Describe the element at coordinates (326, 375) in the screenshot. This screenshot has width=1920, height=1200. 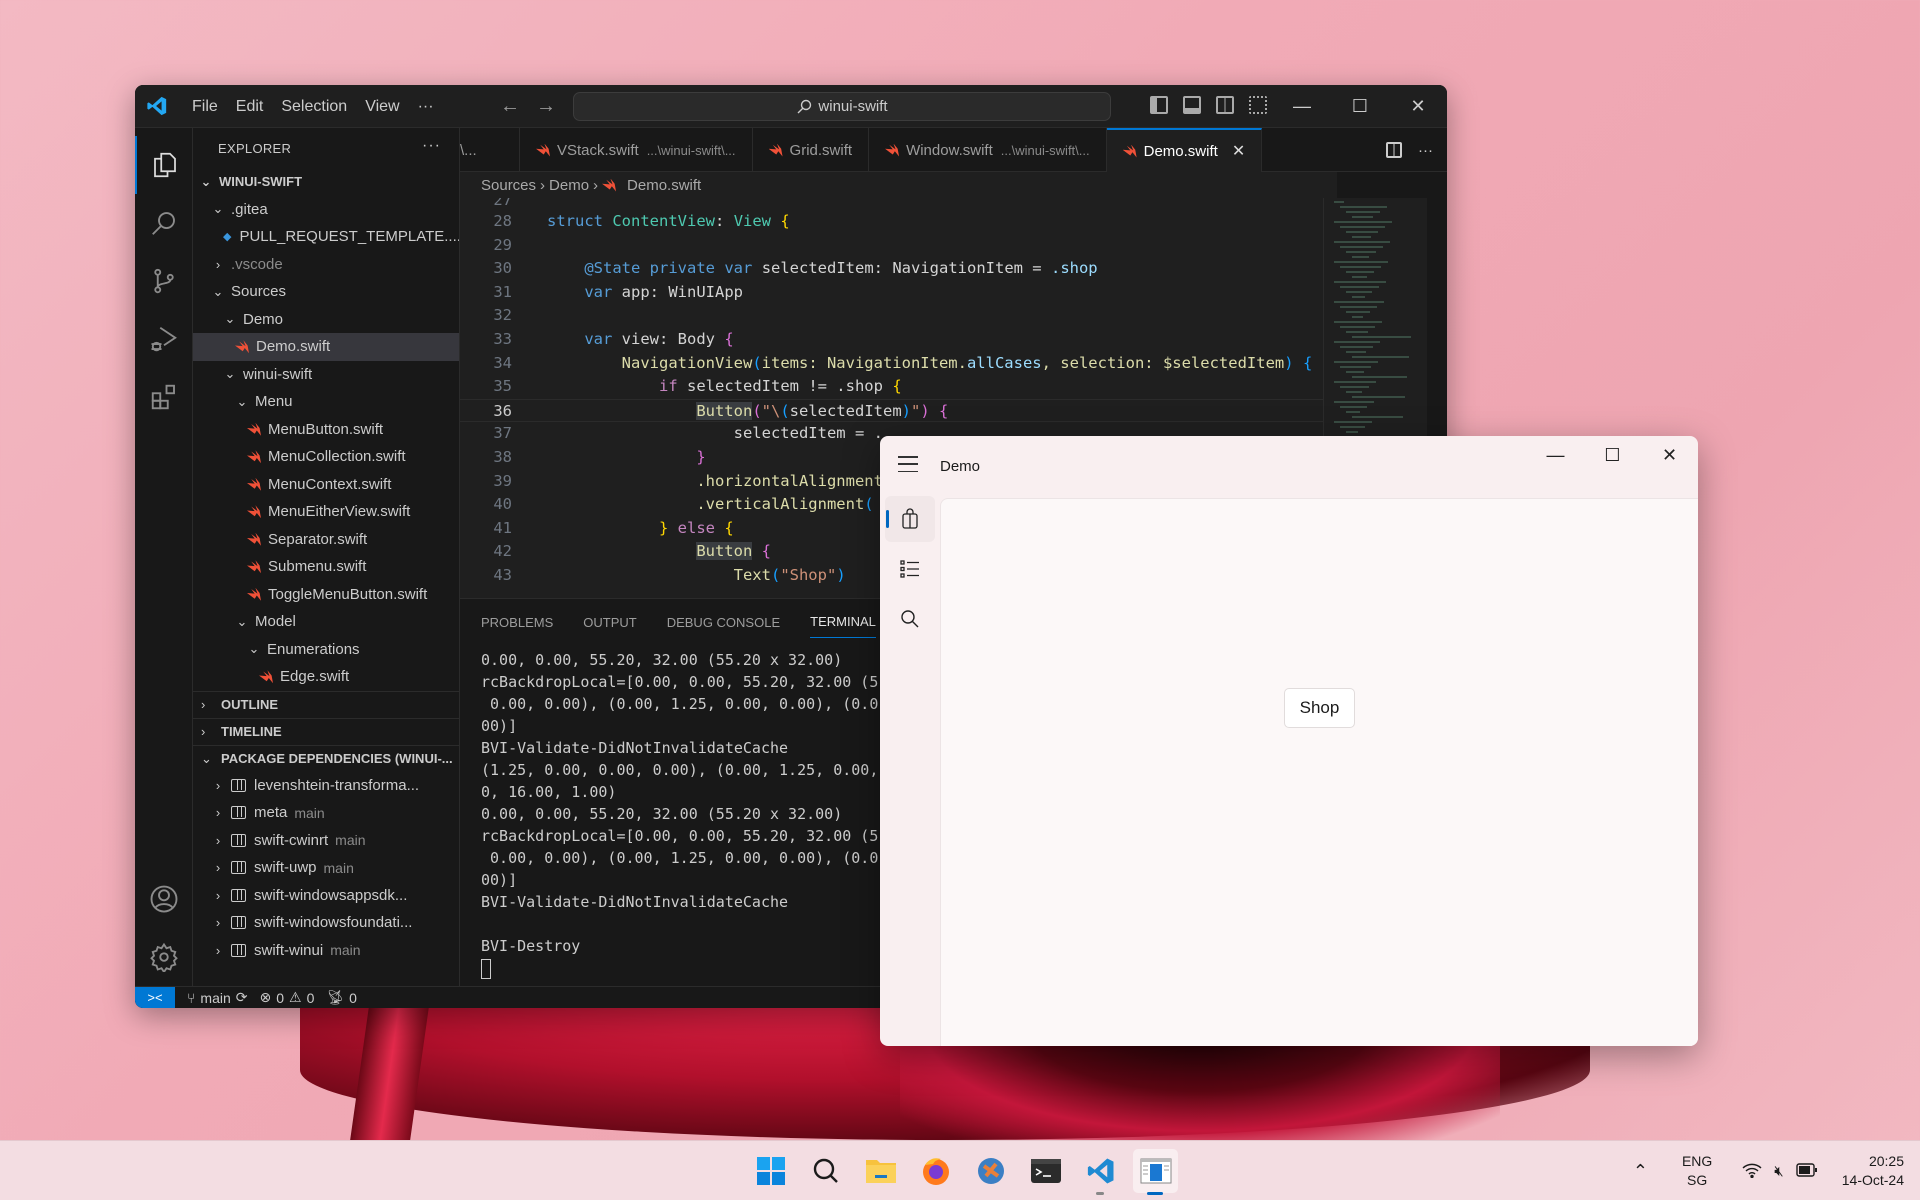
I see `tree-folder: ⌄ winui-swift` at that location.